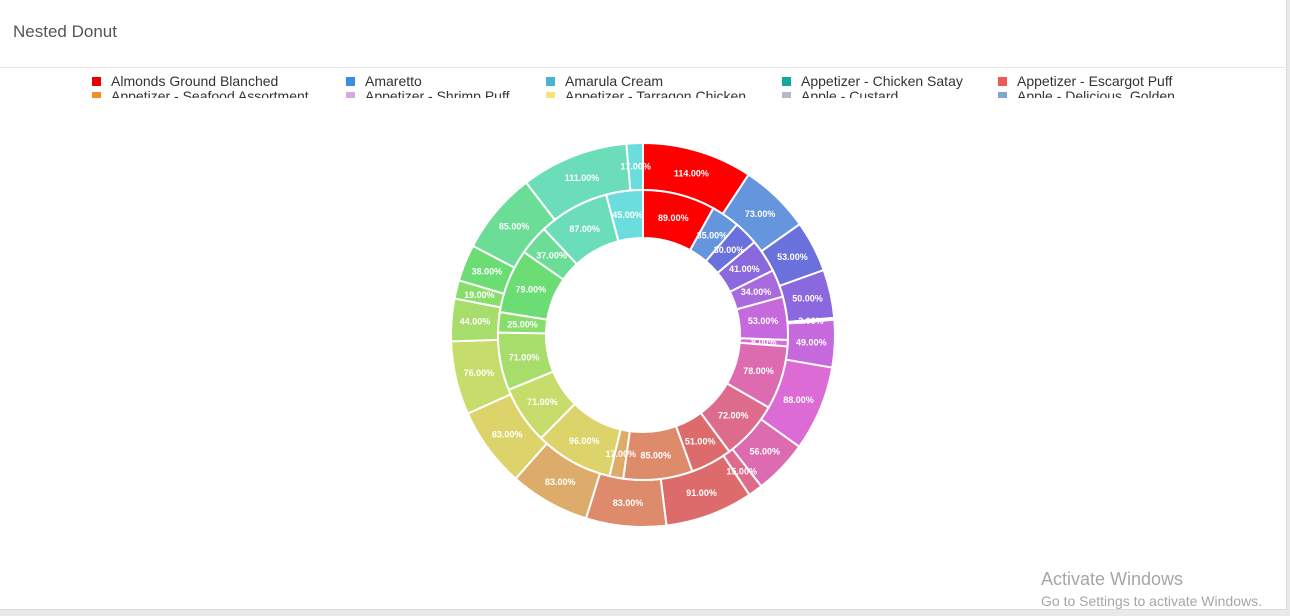 This screenshot has width=1290, height=616. I want to click on slice-data-label: 38.00%, so click(487, 272).